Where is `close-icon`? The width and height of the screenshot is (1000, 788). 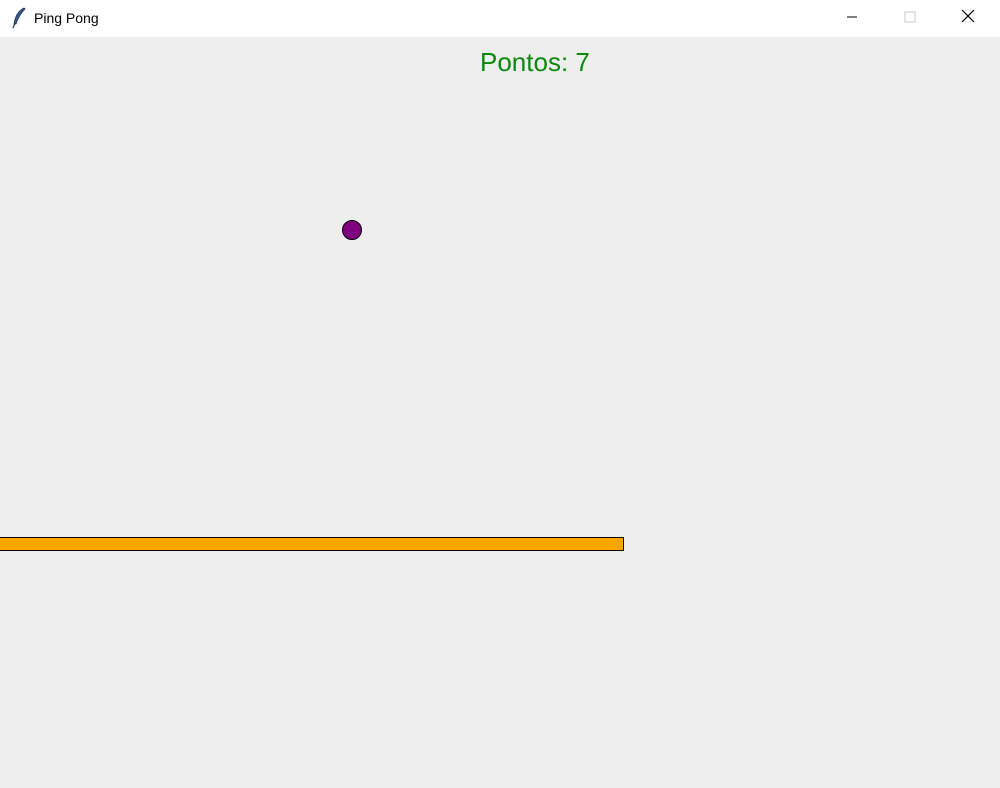
close-icon is located at coordinates (968, 18).